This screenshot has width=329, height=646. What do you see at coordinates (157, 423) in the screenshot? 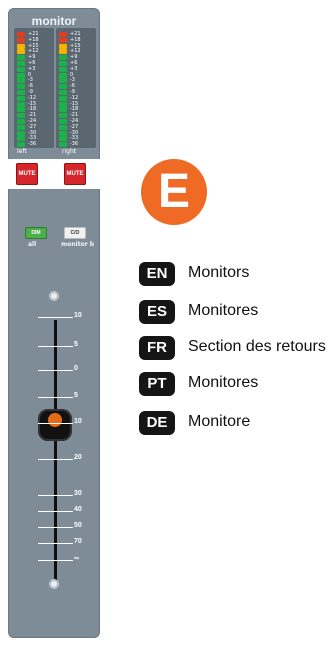
I see `language-code-badge: DE` at bounding box center [157, 423].